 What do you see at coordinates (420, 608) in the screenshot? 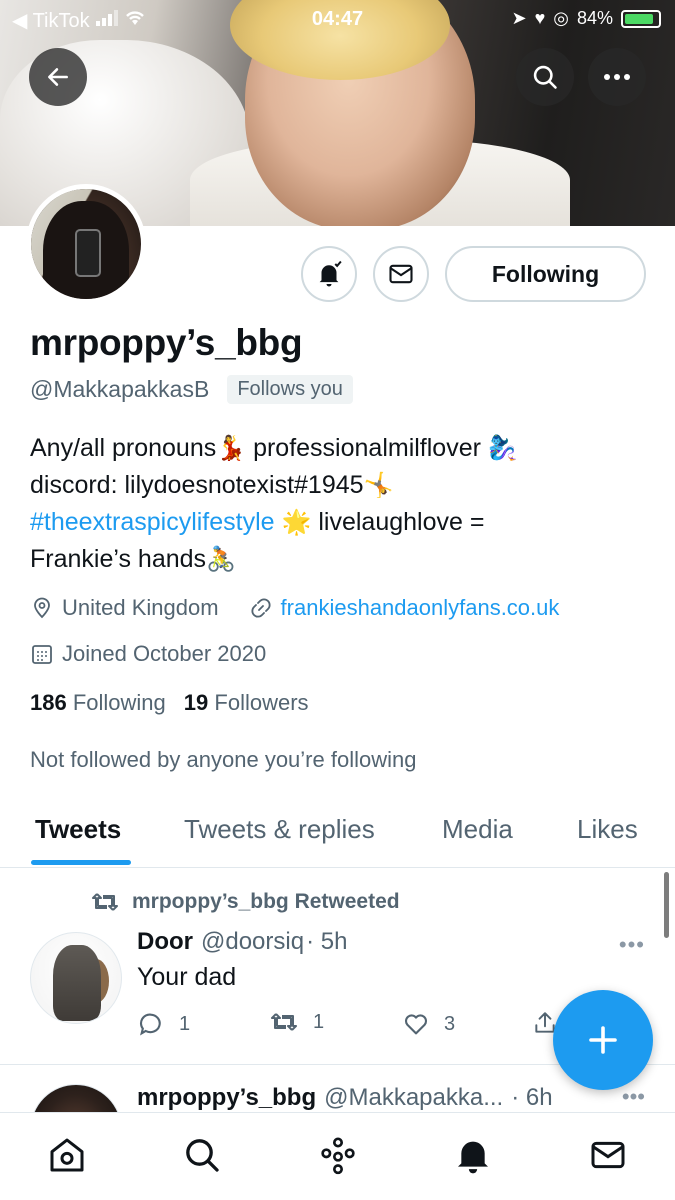
I see `profile-website-link: frankieshandaonlyfans.co.uk` at bounding box center [420, 608].